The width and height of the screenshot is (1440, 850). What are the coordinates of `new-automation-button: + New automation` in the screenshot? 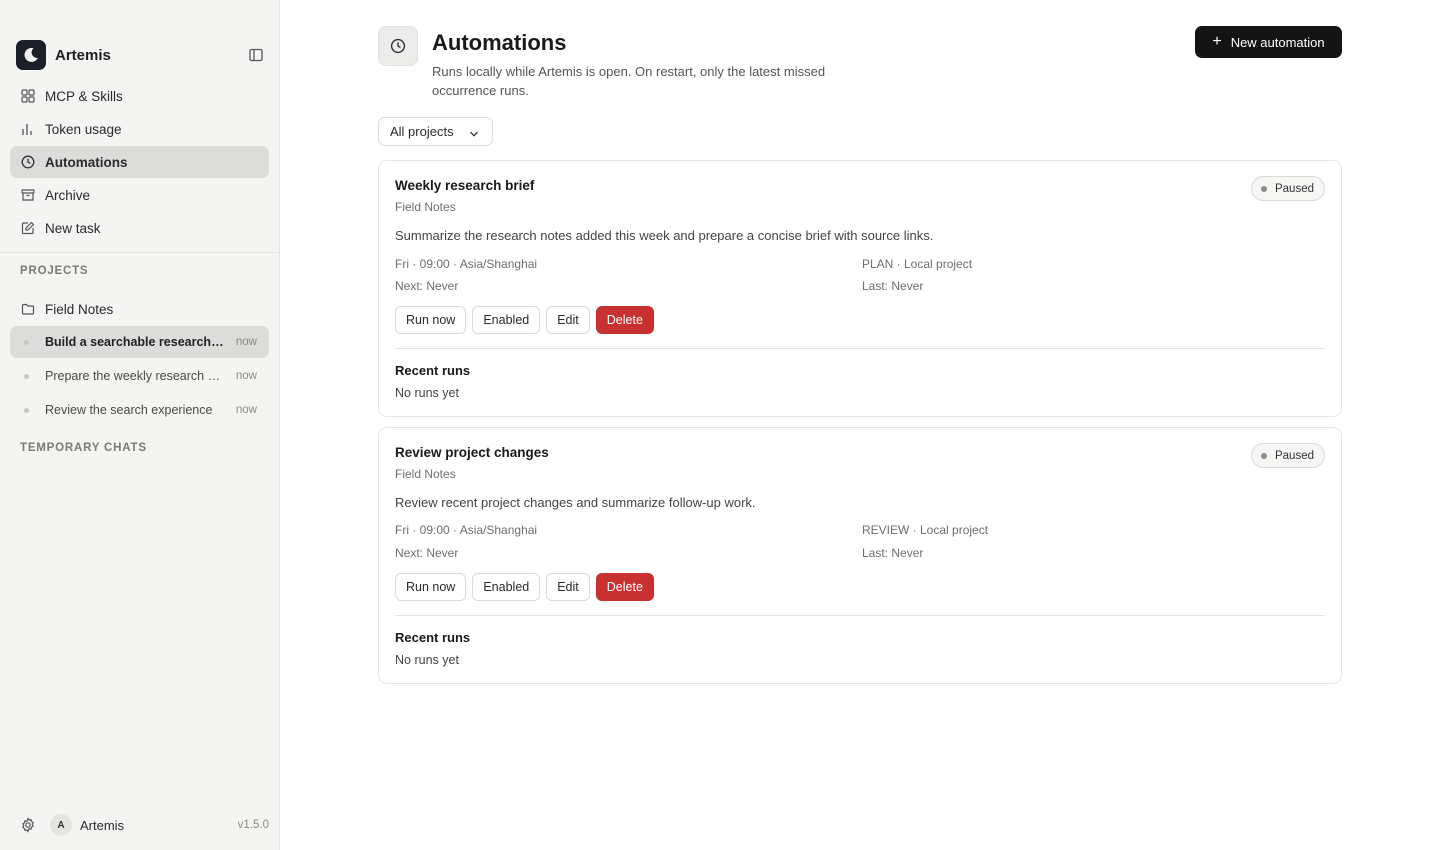 It's located at (1268, 42).